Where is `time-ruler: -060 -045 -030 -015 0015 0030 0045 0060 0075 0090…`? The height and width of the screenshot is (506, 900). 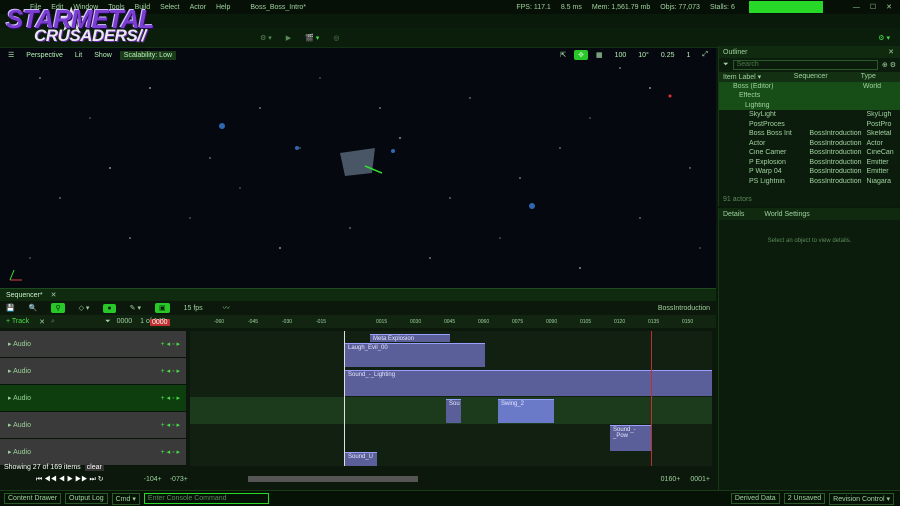
time-ruler: -060 -045 -030 -015 0015 0030 0045 0060 0075 0090… is located at coordinates (453, 324).